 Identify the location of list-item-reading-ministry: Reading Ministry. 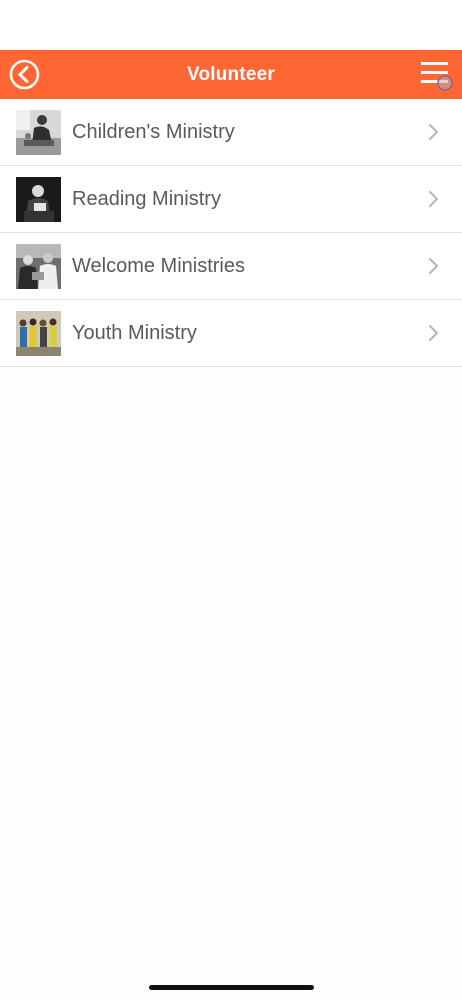
(231, 199).